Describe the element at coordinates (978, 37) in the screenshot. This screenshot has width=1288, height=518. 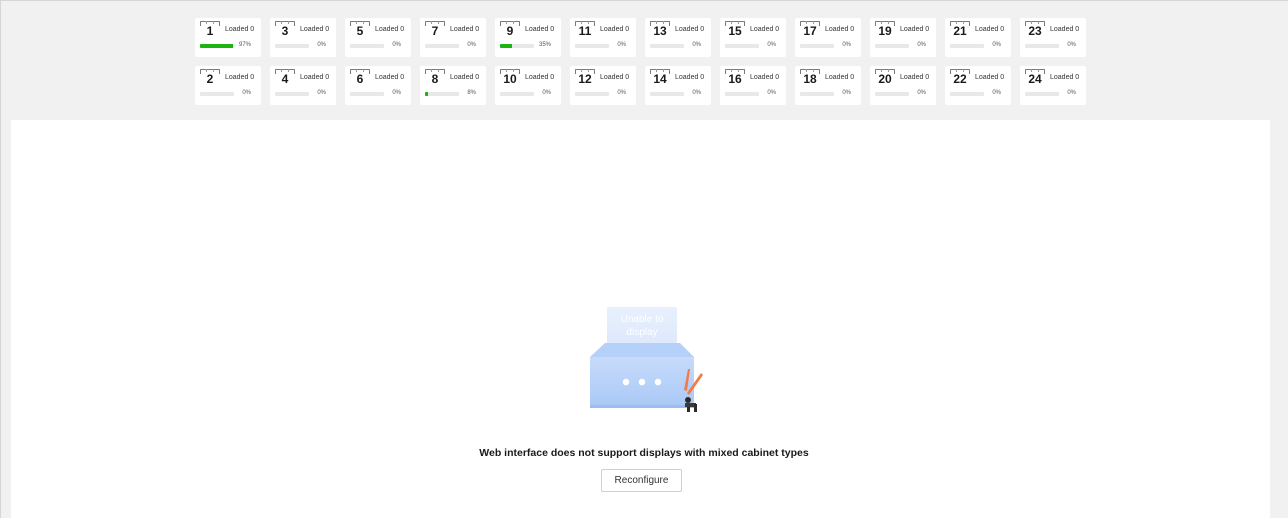
I see `port-card-21: 21 Loaded 0 0%` at that location.